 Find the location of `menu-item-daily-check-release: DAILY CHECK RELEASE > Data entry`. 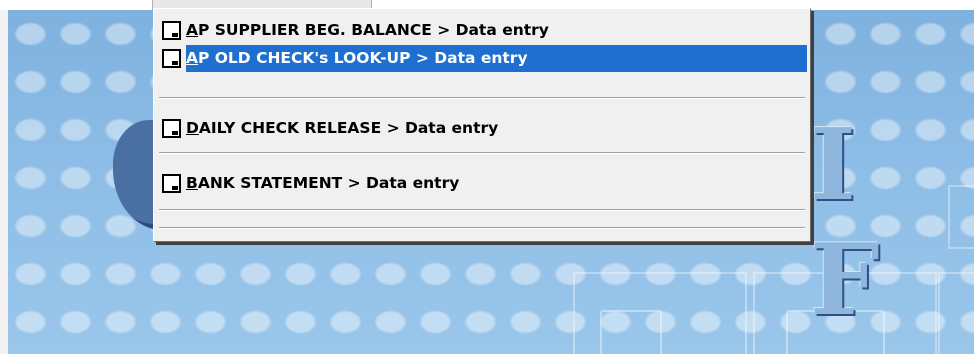

menu-item-daily-check-release: DAILY CHECK RELEASE > Data entry is located at coordinates (482, 128).